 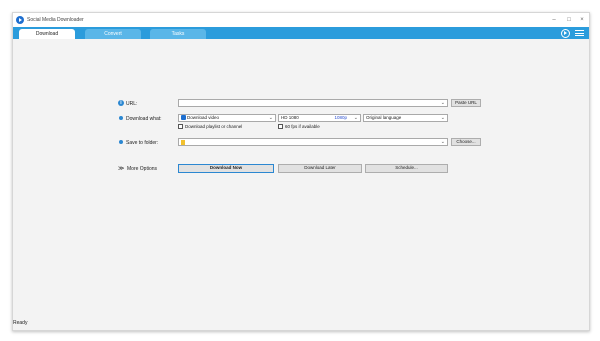 What do you see at coordinates (55, 20) in the screenshot?
I see `window-title: Social Media Downloader` at bounding box center [55, 20].